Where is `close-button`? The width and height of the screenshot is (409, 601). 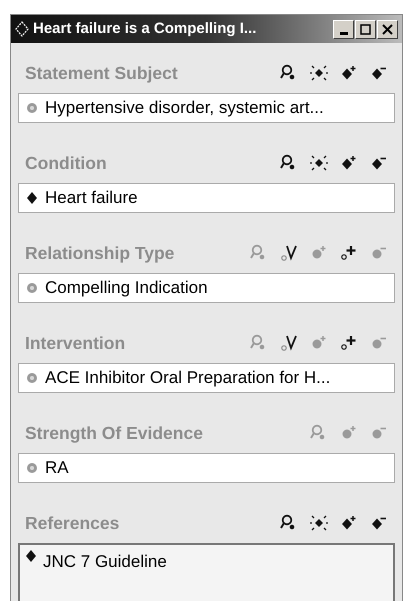 close-button is located at coordinates (387, 29).